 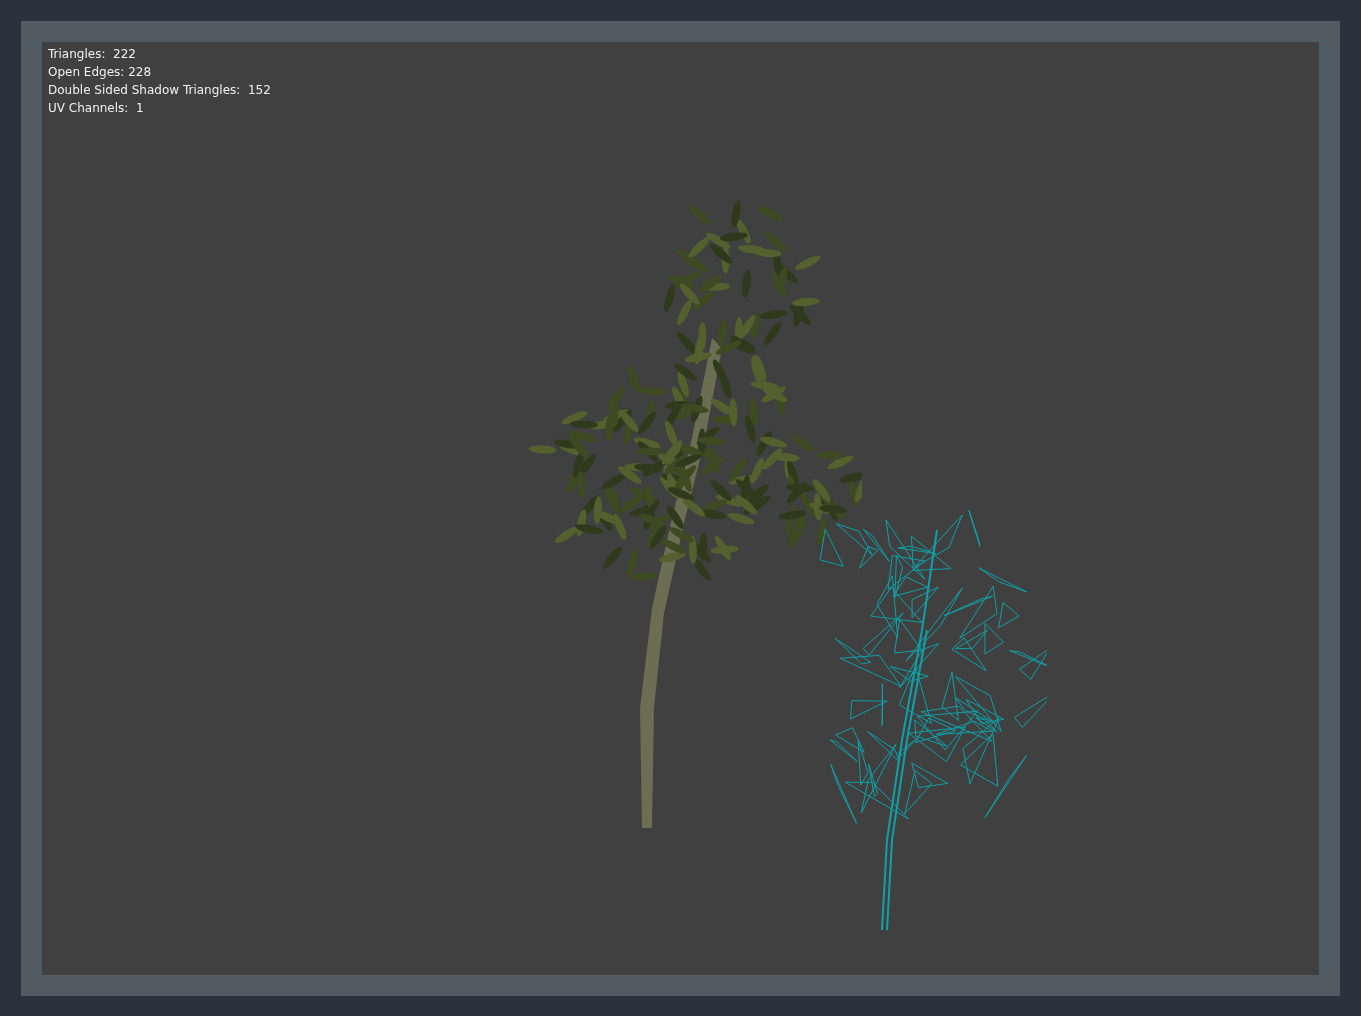 What do you see at coordinates (96, 108) in the screenshot?
I see `stat-text: UV Channels: 1` at bounding box center [96, 108].